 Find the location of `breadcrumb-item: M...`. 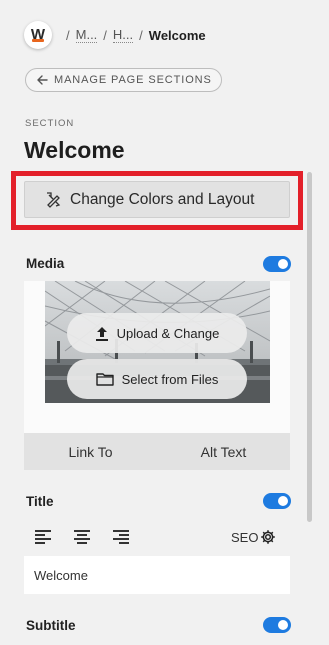

breadcrumb-item: M... is located at coordinates (86, 35).